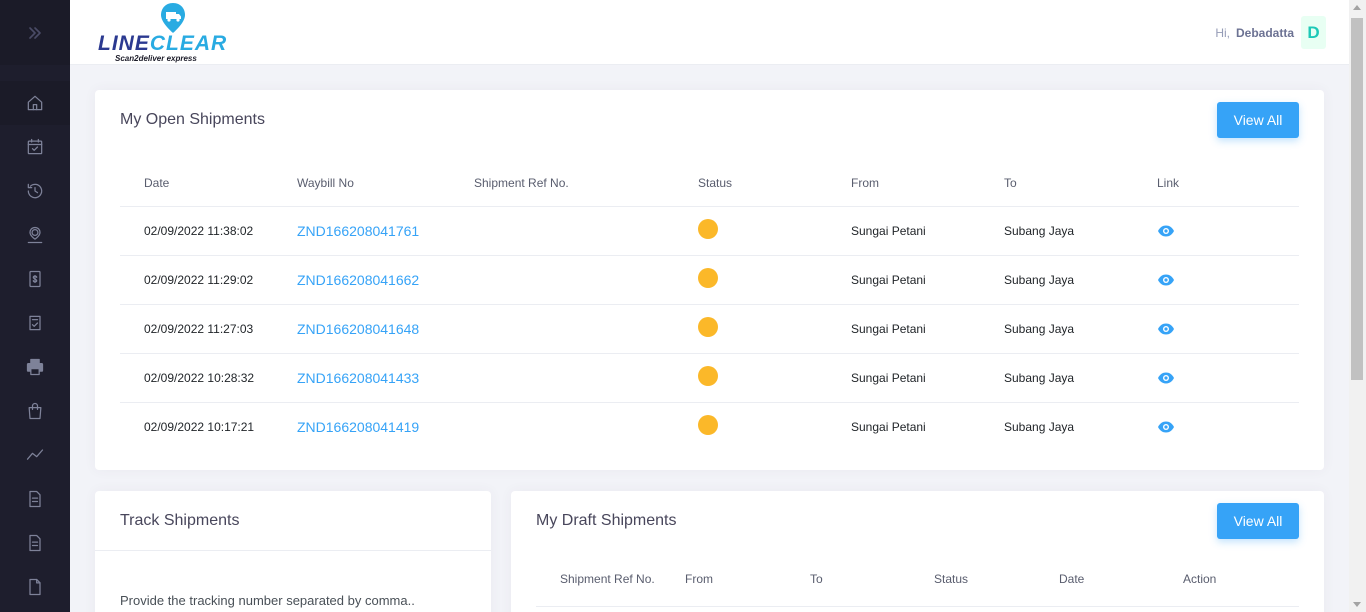 The height and width of the screenshot is (612, 1366). Describe the element at coordinates (358, 329) in the screenshot. I see `waybill-link: ZND166208041648` at that location.